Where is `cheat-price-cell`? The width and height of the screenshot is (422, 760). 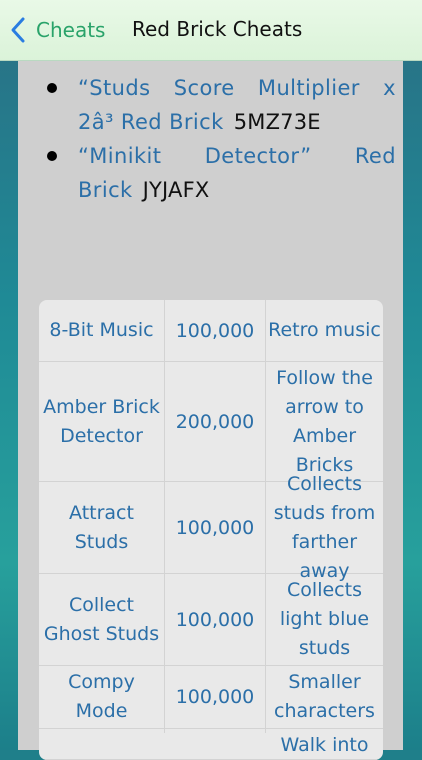 cheat-price-cell is located at coordinates (215, 731).